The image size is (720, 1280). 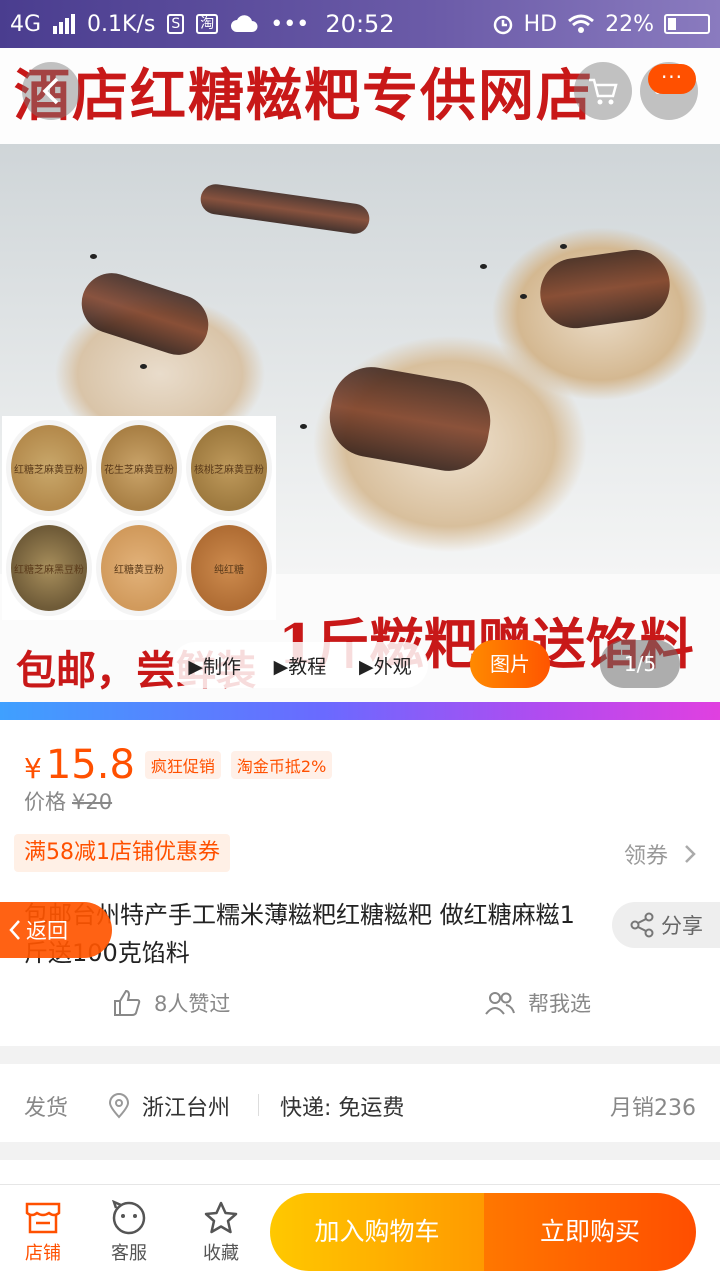 I want to click on ship-location: 浙江台州, so click(x=169, y=1106).